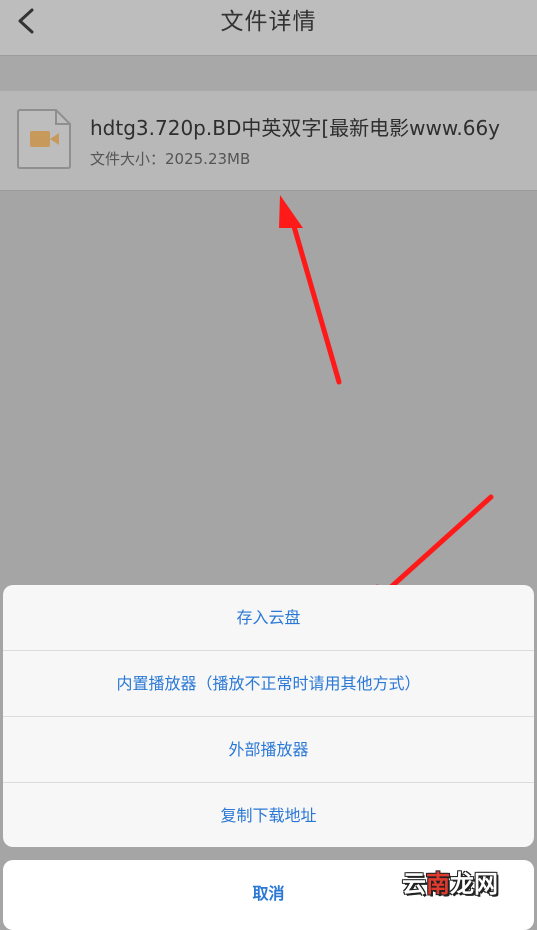 The width and height of the screenshot is (537, 930). What do you see at coordinates (414, 883) in the screenshot?
I see `watermark-part-1: 云` at bounding box center [414, 883].